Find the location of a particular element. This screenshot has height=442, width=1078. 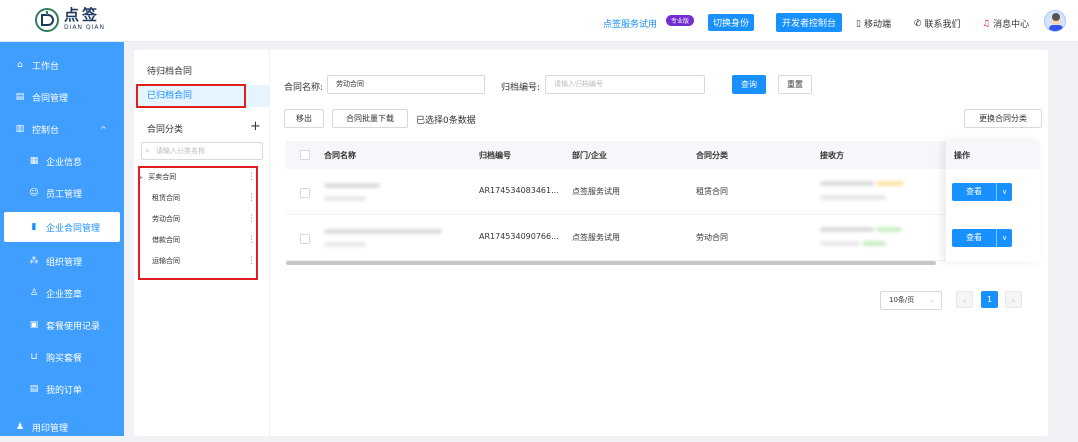

change-category-button: 更换合同分类 is located at coordinates (1003, 118).